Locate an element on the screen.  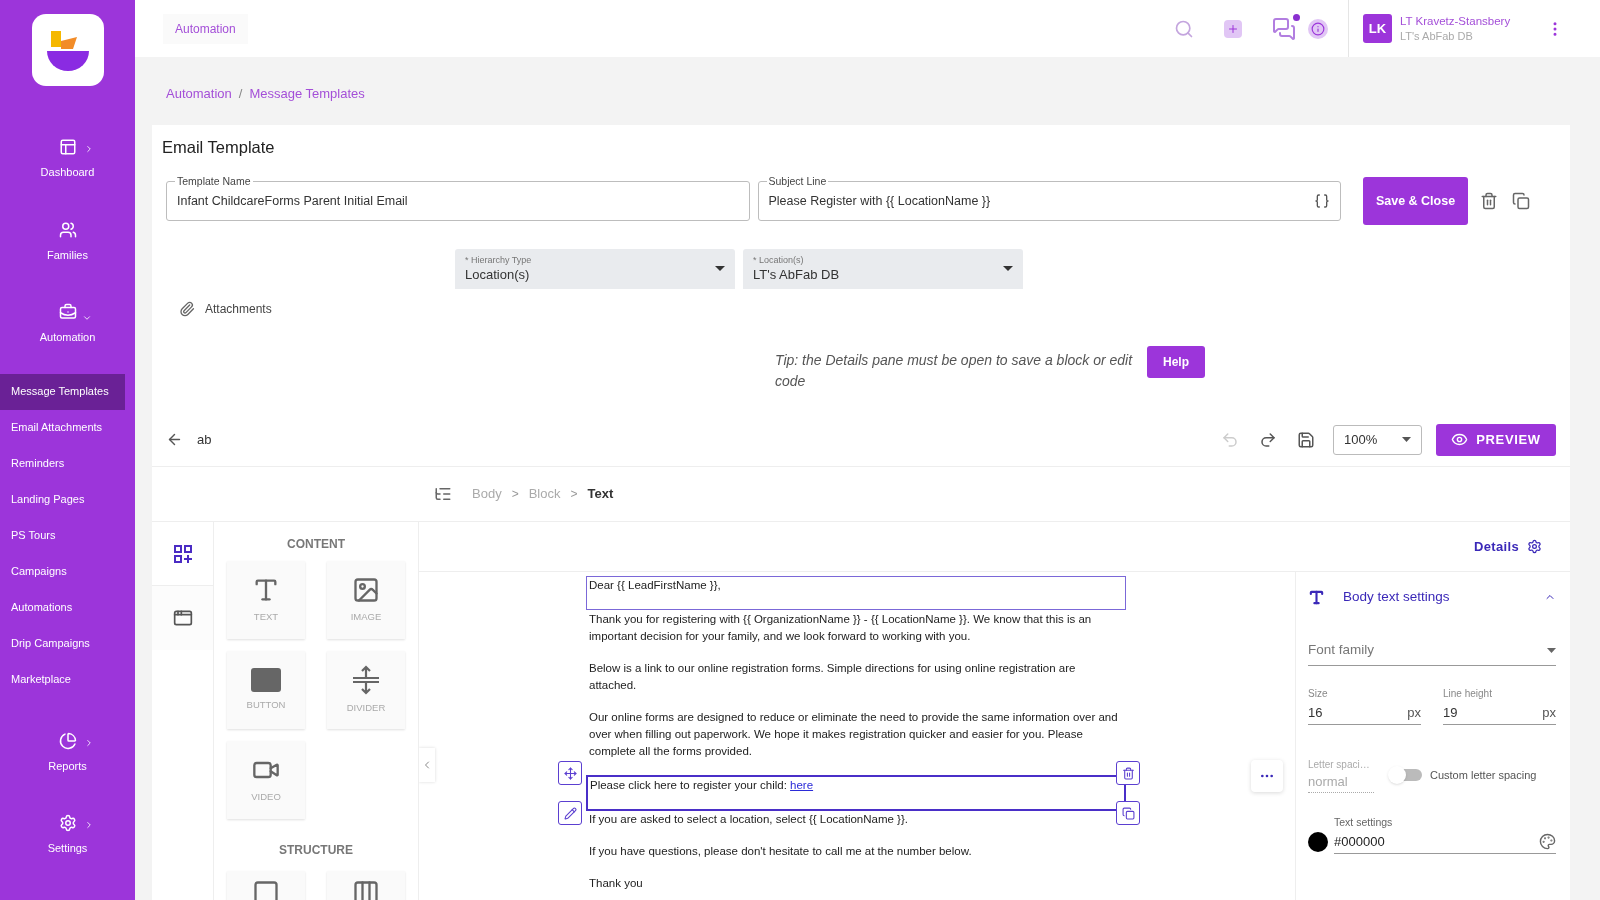
columns-icon is located at coordinates (366, 889).